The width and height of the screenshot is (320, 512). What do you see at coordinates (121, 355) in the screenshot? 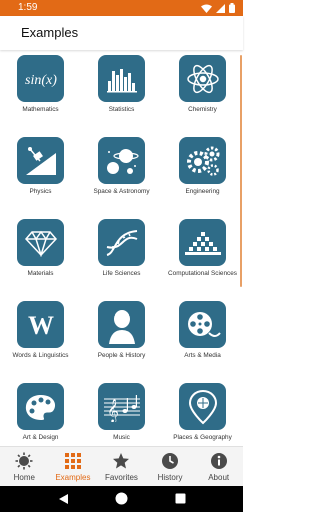
I see `category-label: People & History` at bounding box center [121, 355].